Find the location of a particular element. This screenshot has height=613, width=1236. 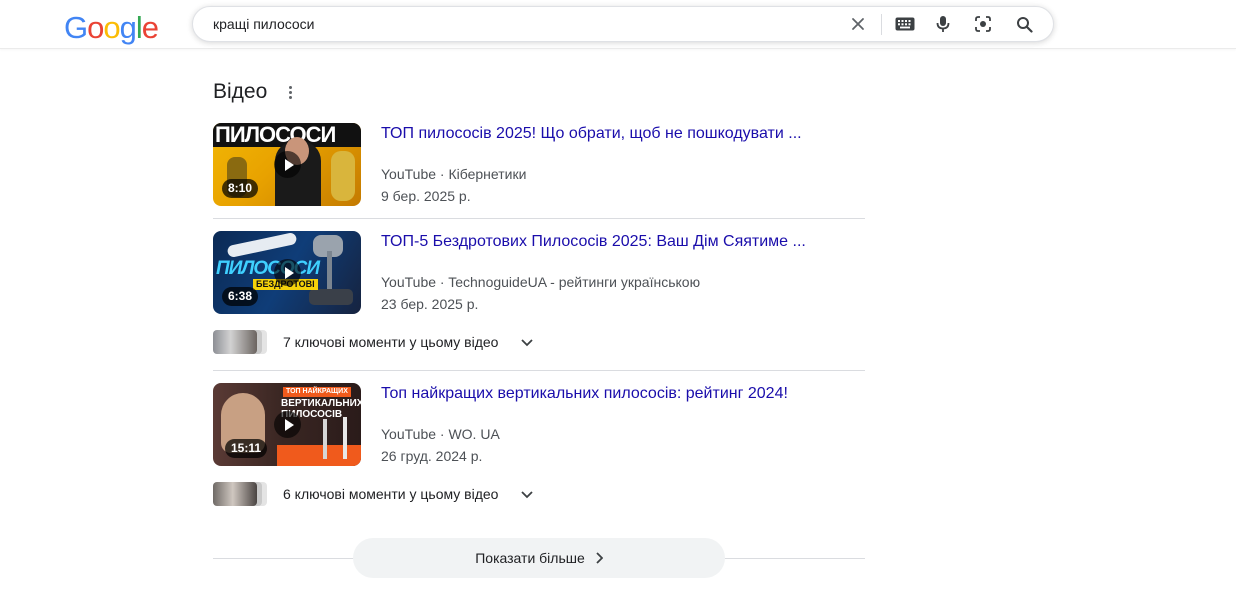

video-date: 9 бер. 2025 р. is located at coordinates (426, 196).